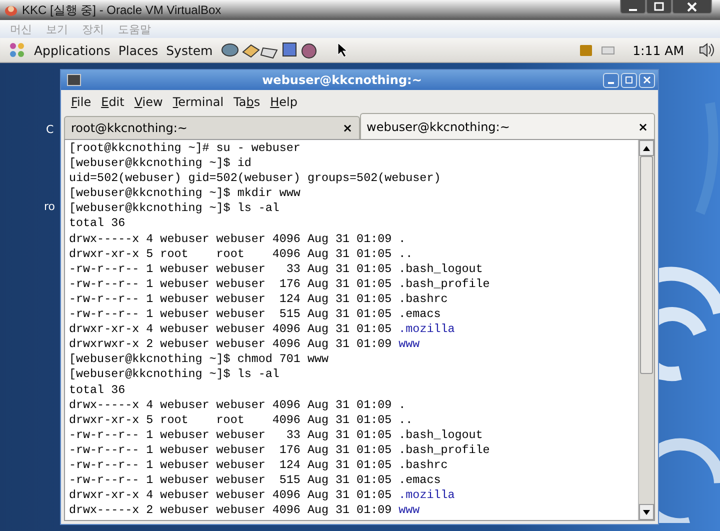 This screenshot has width=720, height=531. I want to click on desktop-icon-label: C, so click(50, 129).